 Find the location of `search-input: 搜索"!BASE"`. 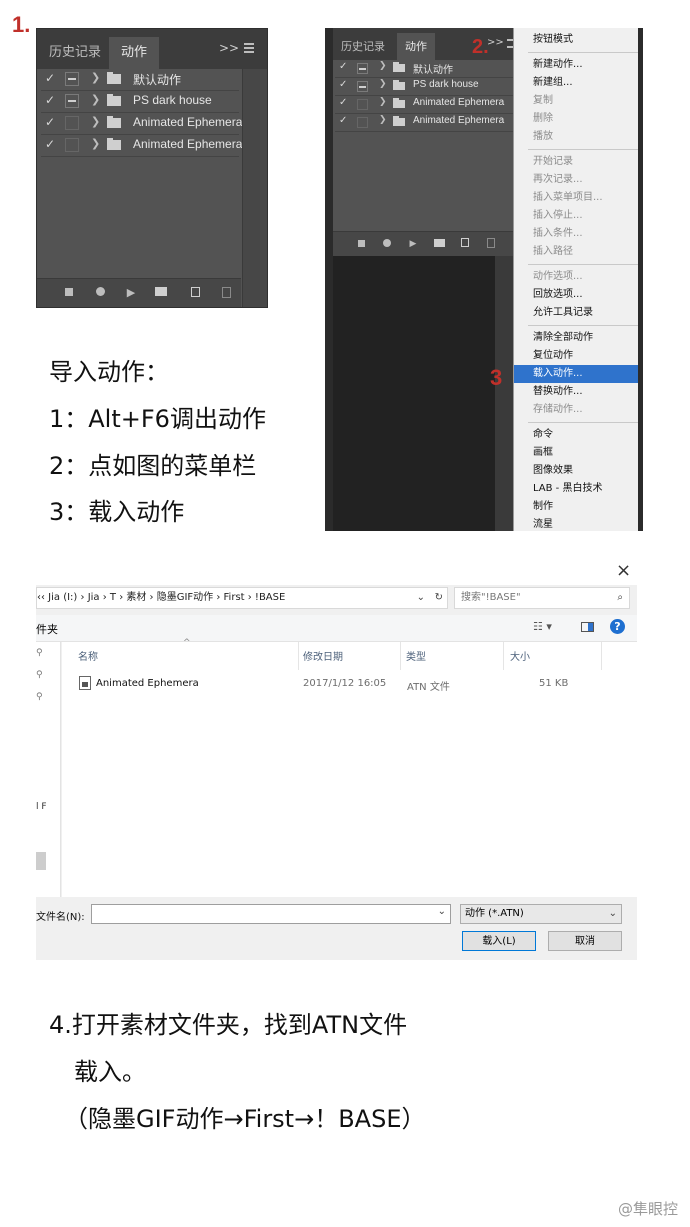

search-input: 搜索"!BASE" is located at coordinates (488, 597).